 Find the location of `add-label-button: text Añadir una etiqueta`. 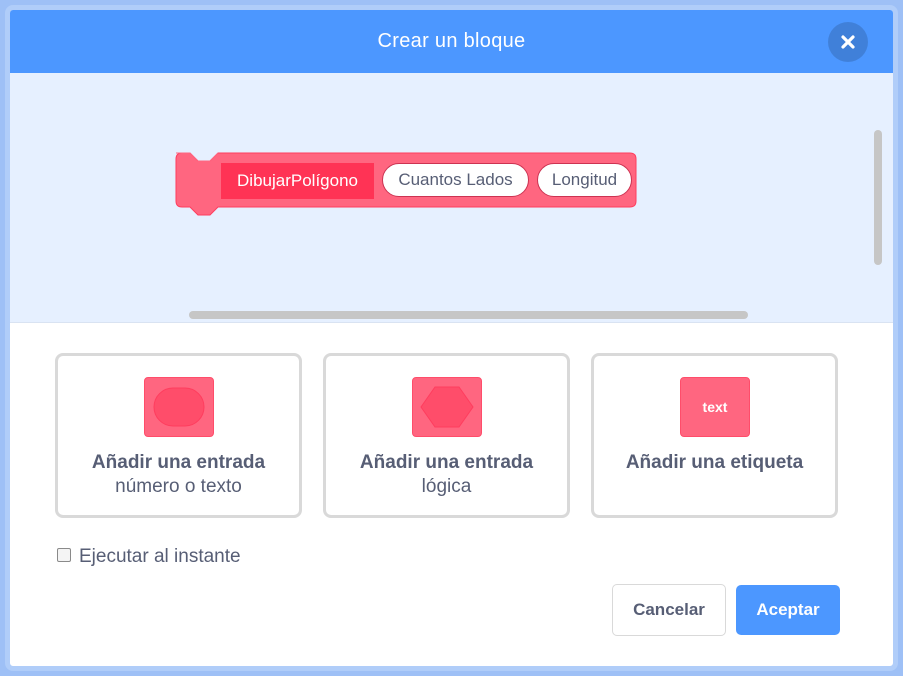

add-label-button: text Añadir una etiqueta is located at coordinates (714, 435).